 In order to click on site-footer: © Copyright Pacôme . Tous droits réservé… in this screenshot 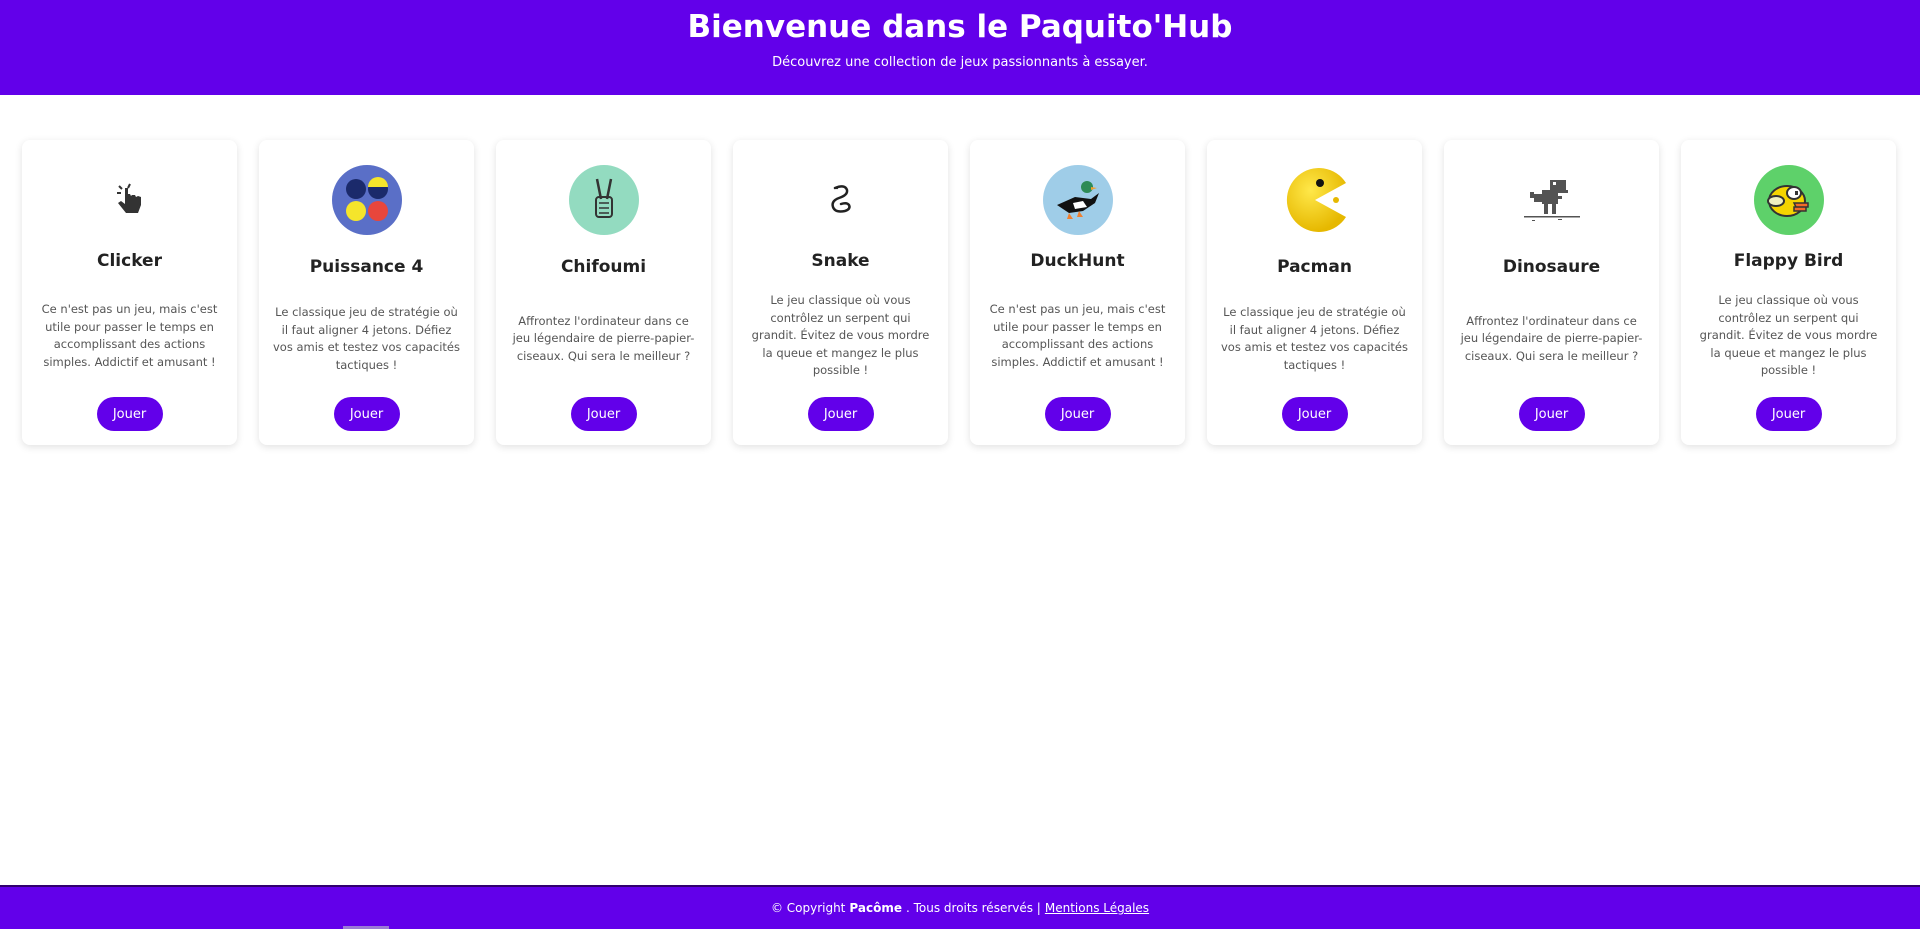, I will do `click(960, 907)`.